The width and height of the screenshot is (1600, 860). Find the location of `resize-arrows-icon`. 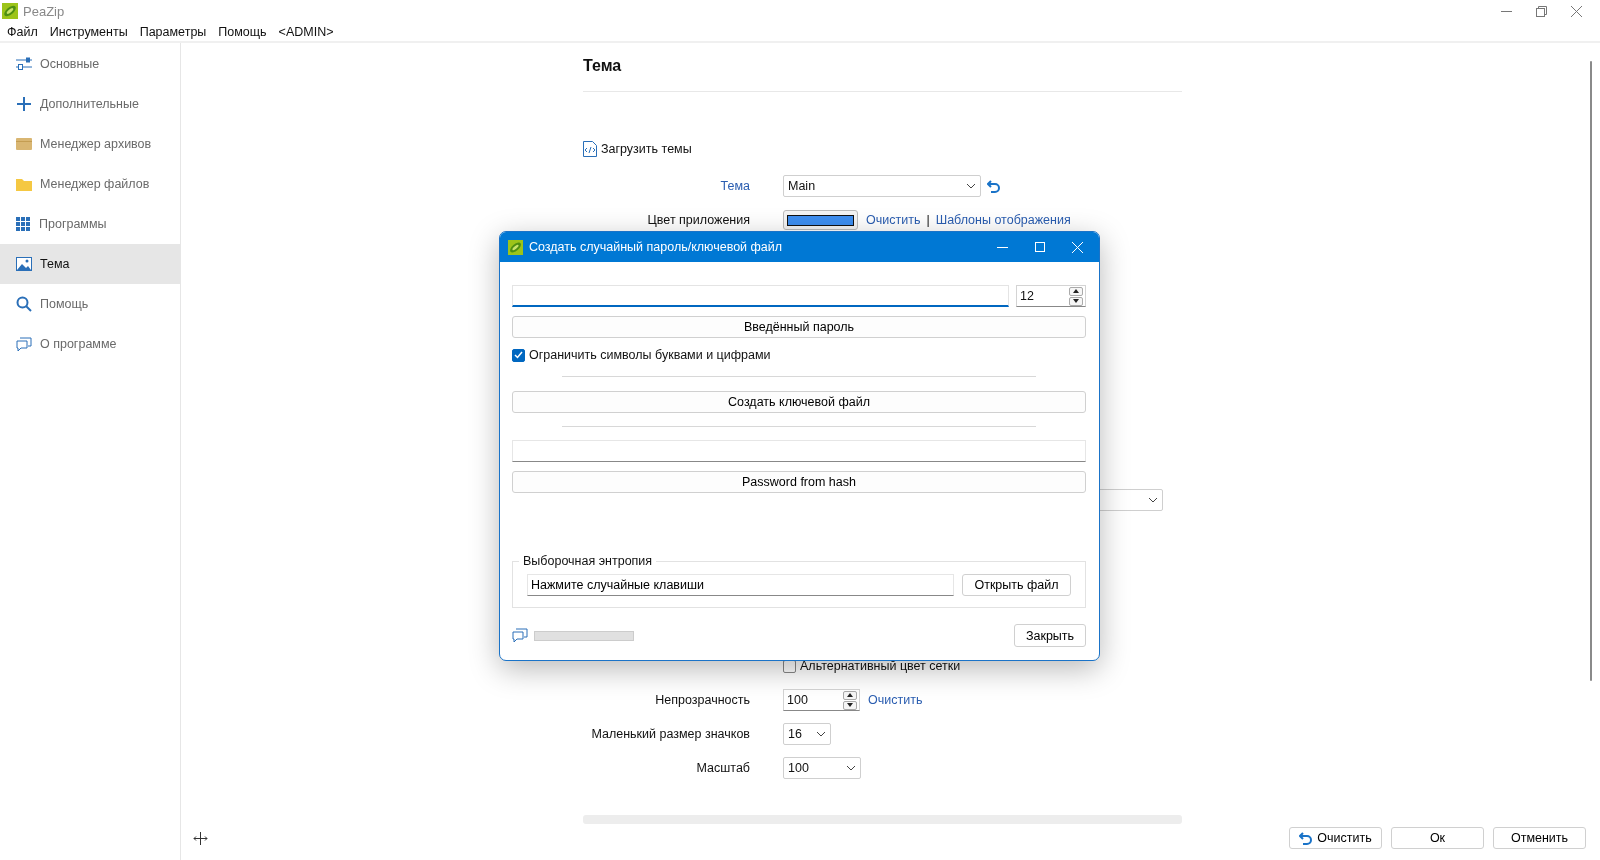

resize-arrows-icon is located at coordinates (200, 838).